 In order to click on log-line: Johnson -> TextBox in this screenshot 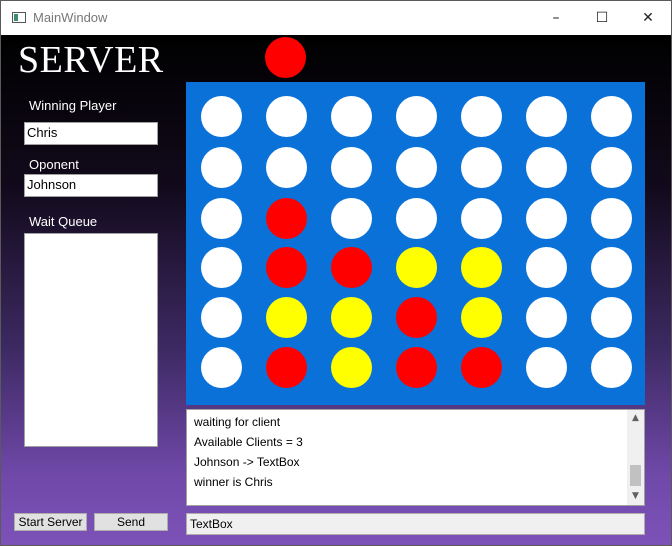, I will do `click(247, 462)`.